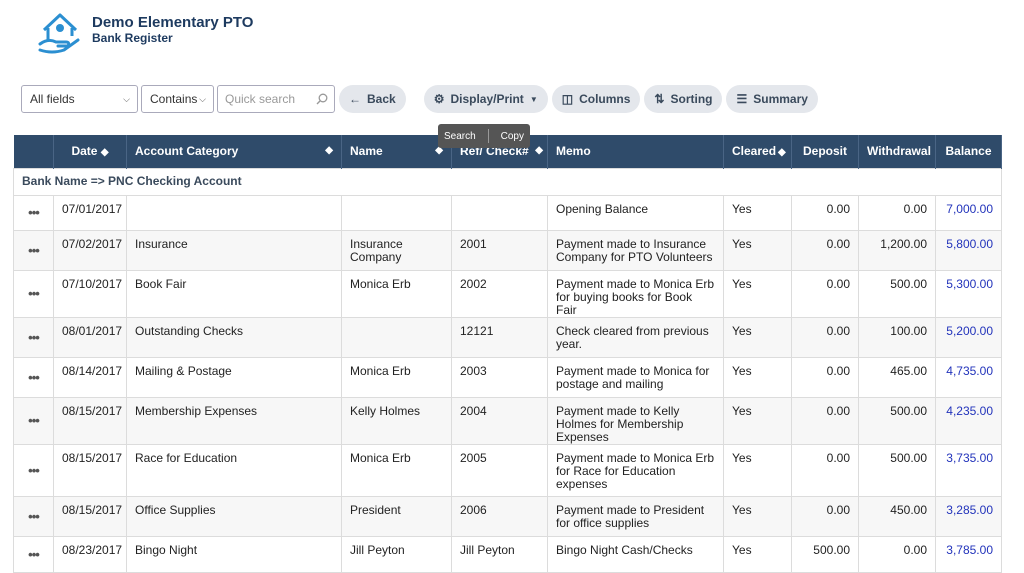 The width and height of the screenshot is (1024, 573). What do you see at coordinates (968, 337) in the screenshot?
I see `cell-balance: 5,200.00` at bounding box center [968, 337].